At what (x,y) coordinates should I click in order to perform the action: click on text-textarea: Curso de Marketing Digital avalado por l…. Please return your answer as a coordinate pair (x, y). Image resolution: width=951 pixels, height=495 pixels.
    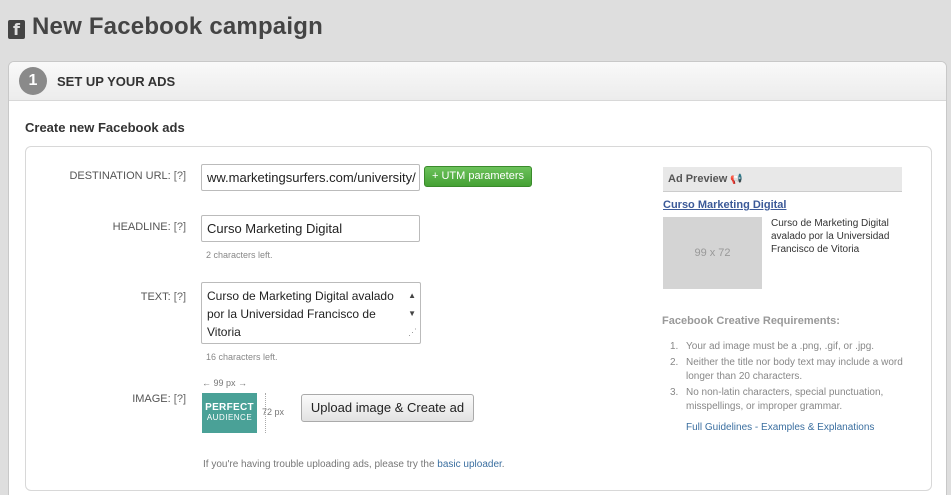
    Looking at the image, I should click on (311, 313).